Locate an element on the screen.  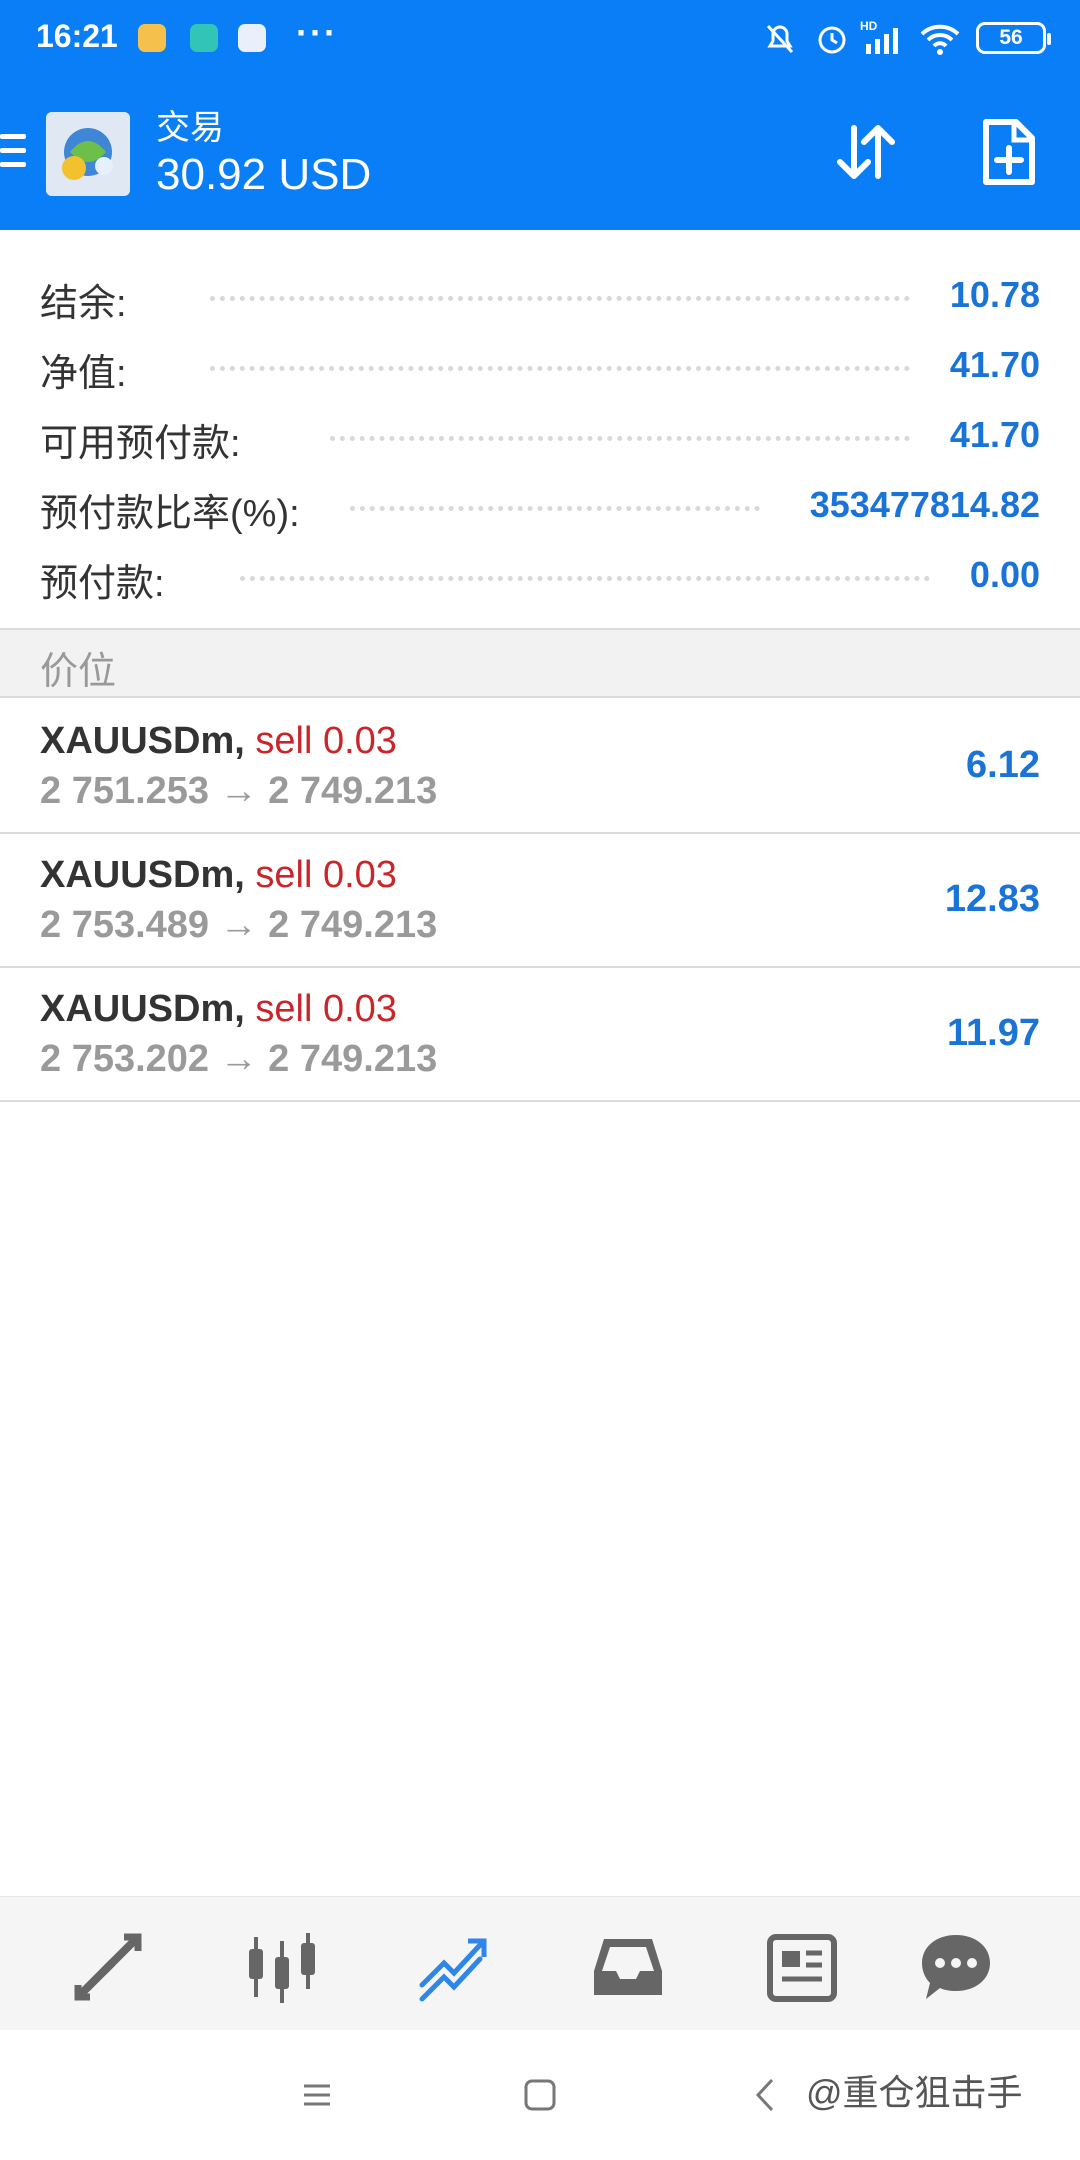
position-prices: 2 751.253 → 2 749.213 is located at coordinates (239, 791).